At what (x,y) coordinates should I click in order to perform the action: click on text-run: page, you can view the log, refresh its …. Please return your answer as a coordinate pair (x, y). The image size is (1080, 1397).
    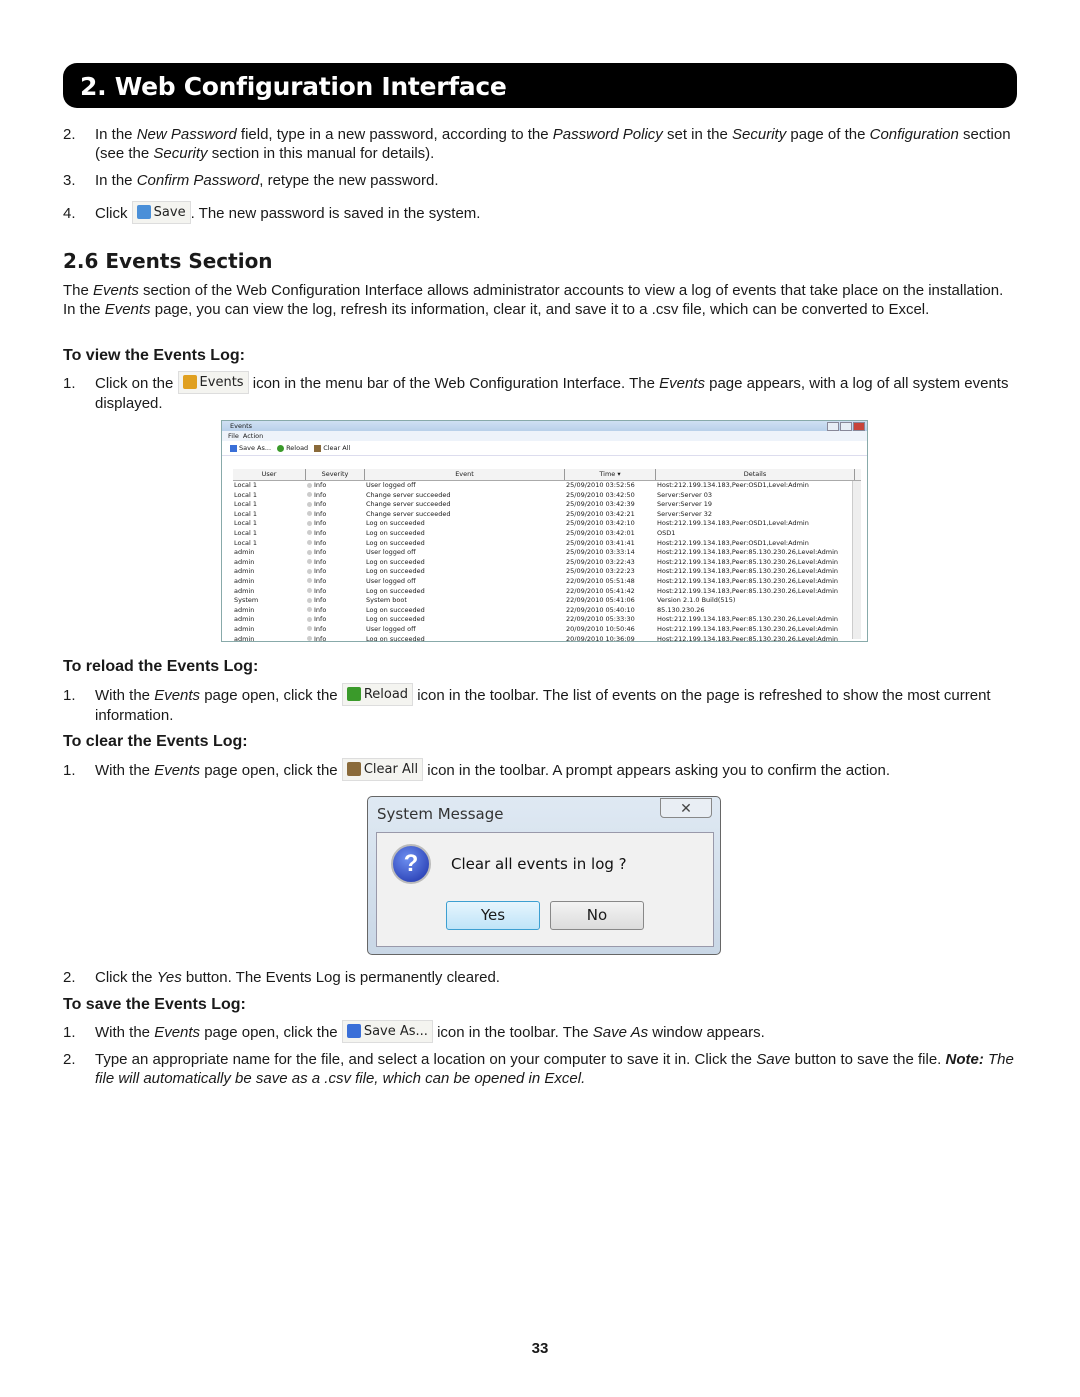
    Looking at the image, I should click on (540, 309).